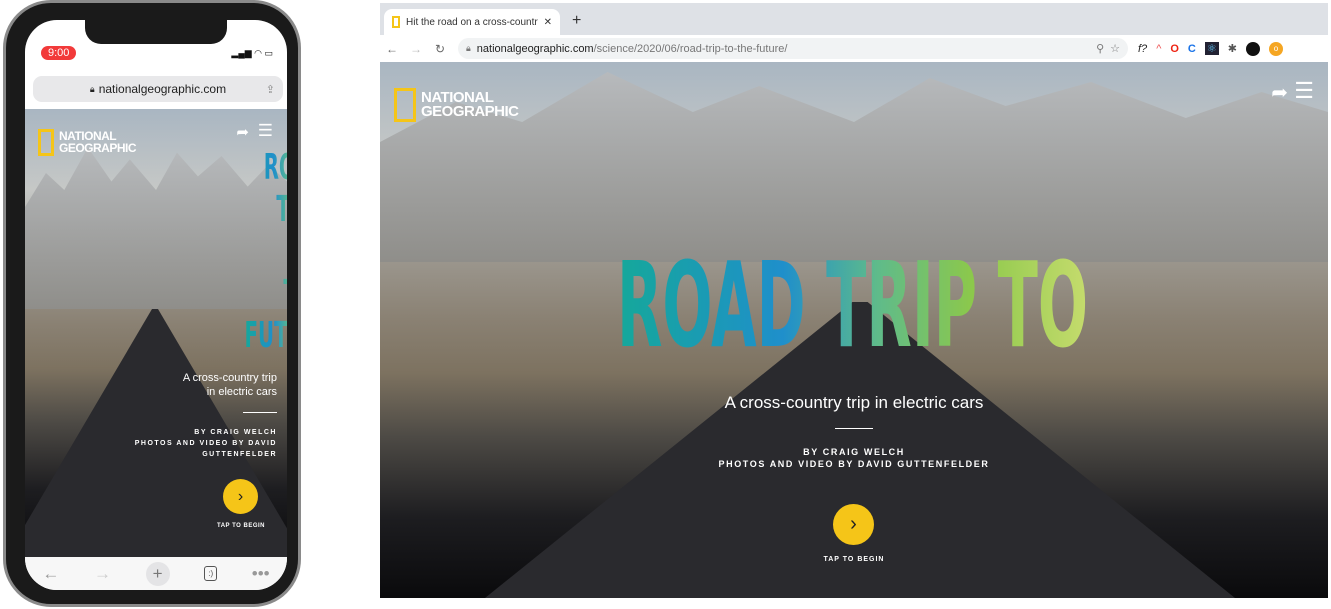 The image size is (1331, 609). What do you see at coordinates (270, 89) in the screenshot?
I see `share-icon: ⇪` at bounding box center [270, 89].